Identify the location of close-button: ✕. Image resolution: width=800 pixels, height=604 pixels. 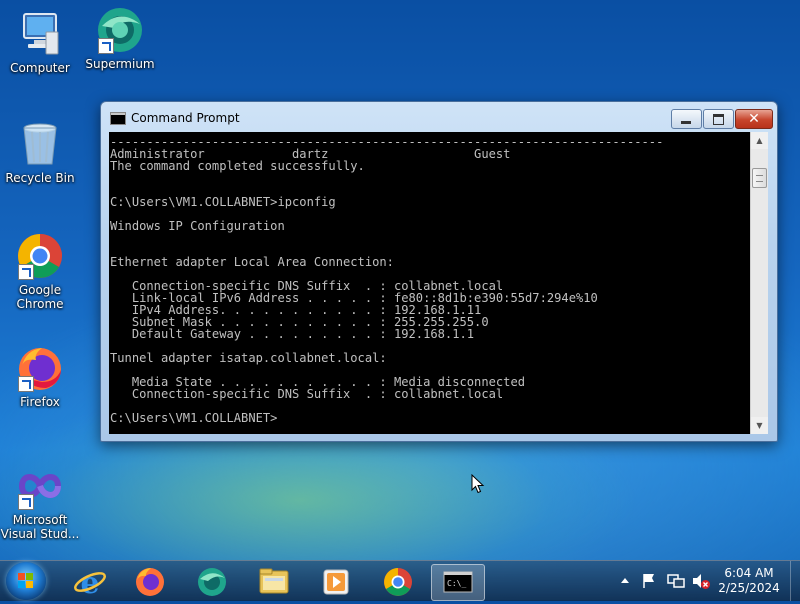
(754, 119).